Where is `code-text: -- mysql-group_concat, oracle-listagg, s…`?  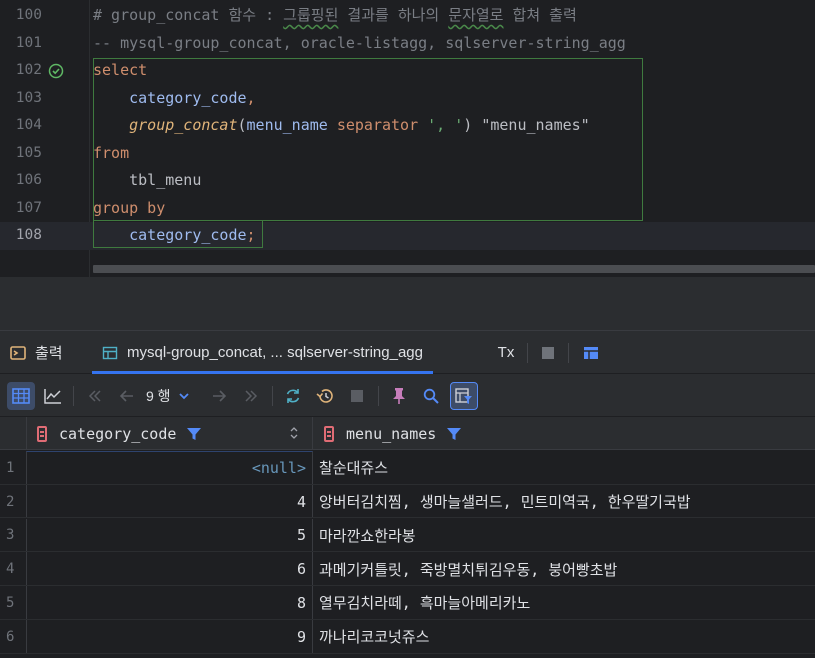 code-text: -- mysql-group_concat, oracle-listagg, s… is located at coordinates (359, 44).